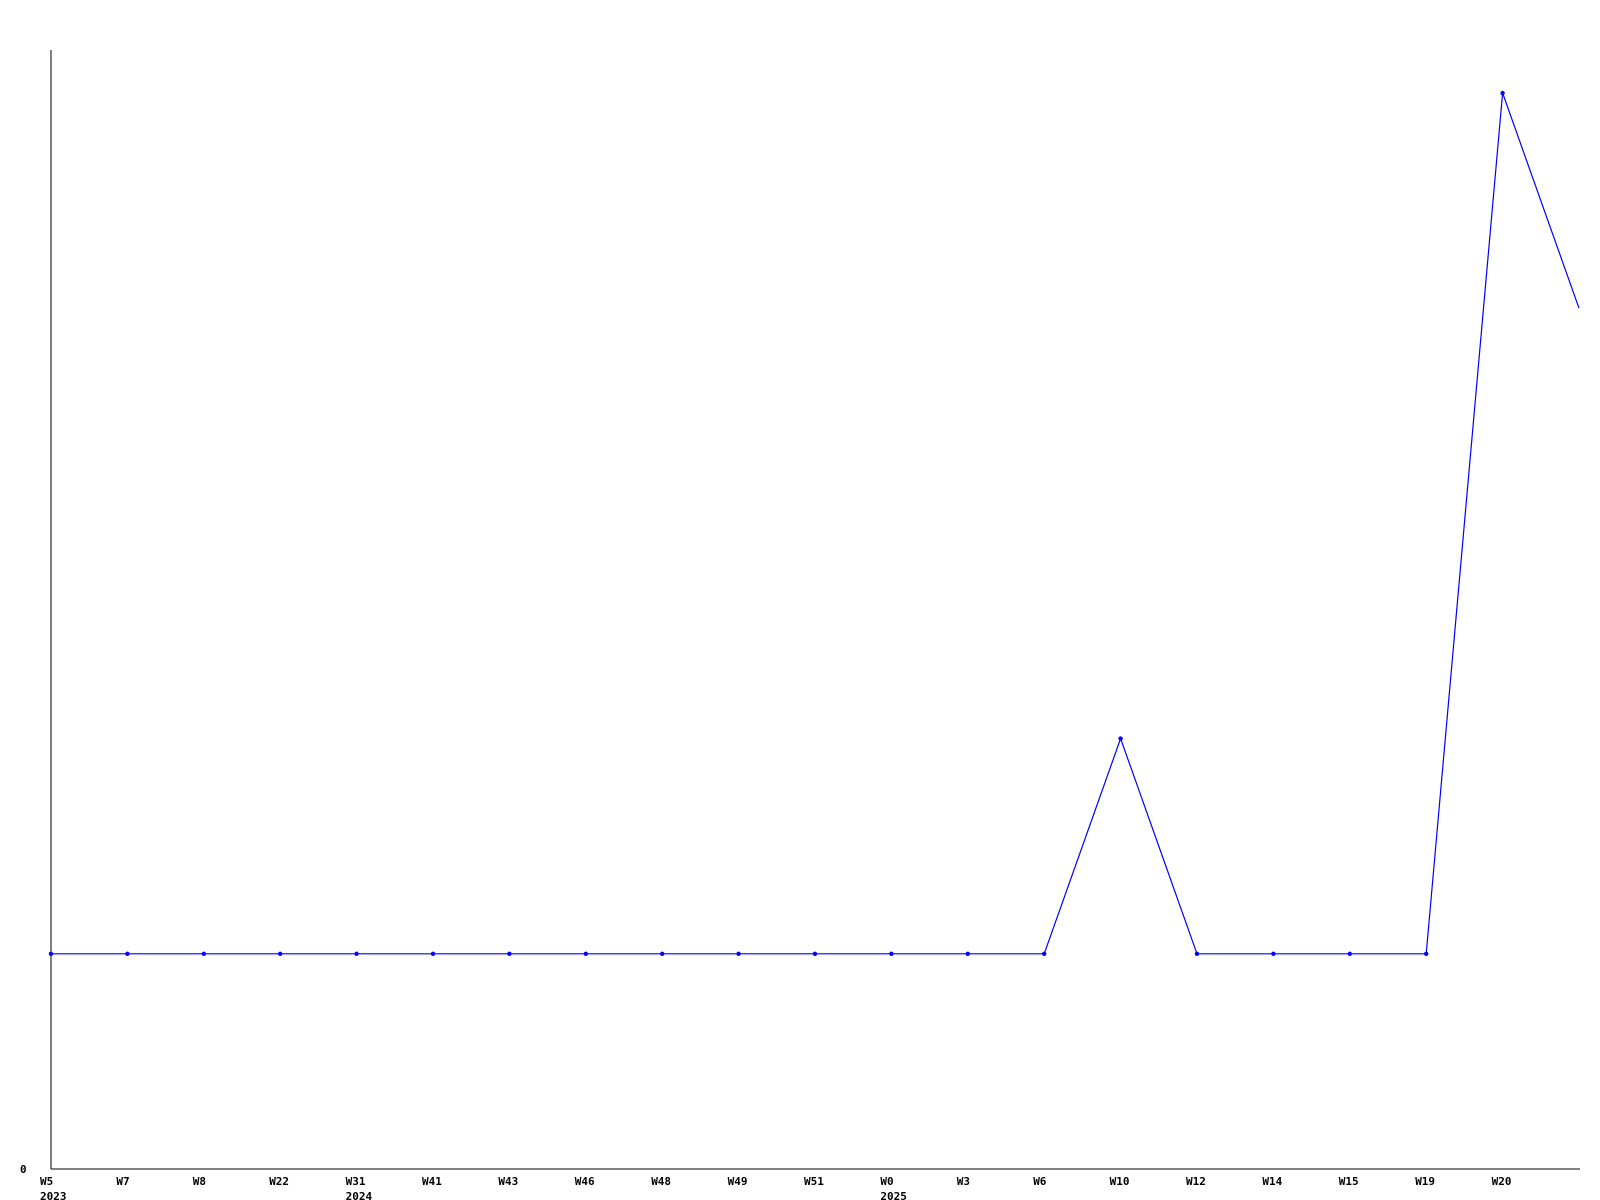 This screenshot has width=1600, height=1200. I want to click on x-tick-label: W19, so click(1425, 1181).